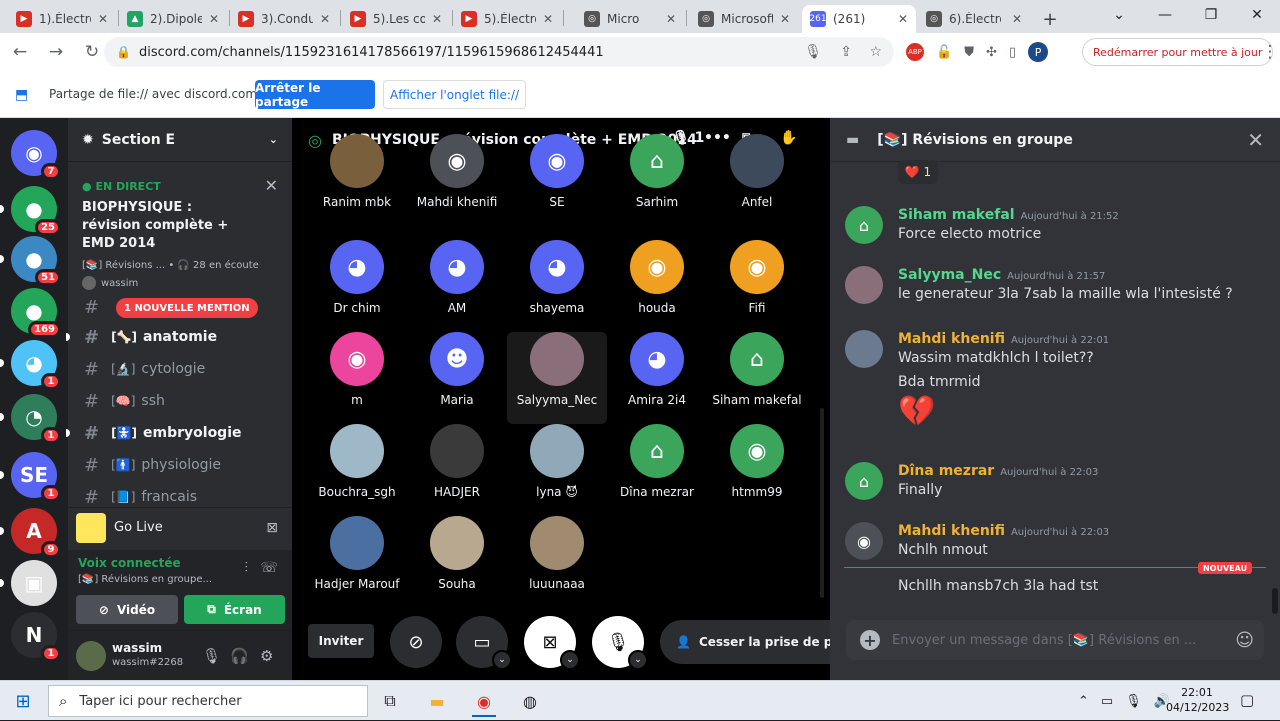 The height and width of the screenshot is (721, 1280). Describe the element at coordinates (437, 701) in the screenshot. I see `file-explorer-icon: ▬` at that location.